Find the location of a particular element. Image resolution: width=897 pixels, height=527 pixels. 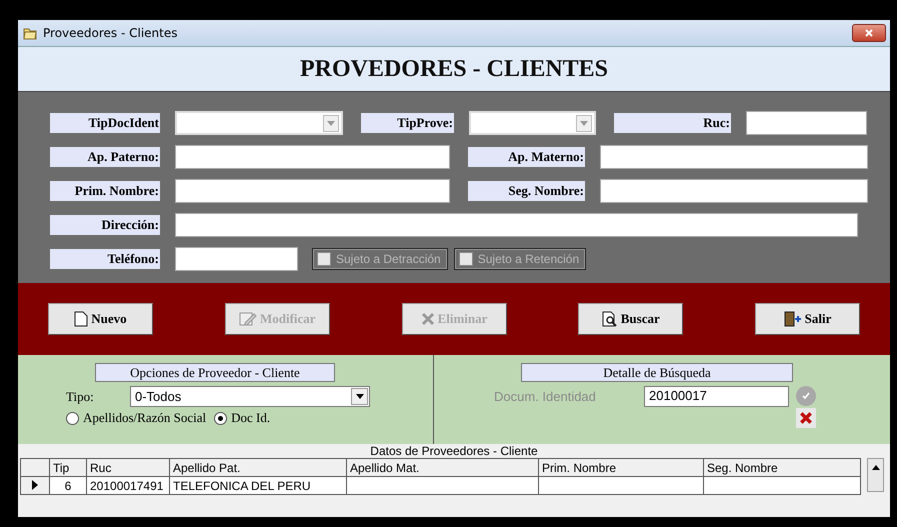

pointer-icon is located at coordinates (35, 485).